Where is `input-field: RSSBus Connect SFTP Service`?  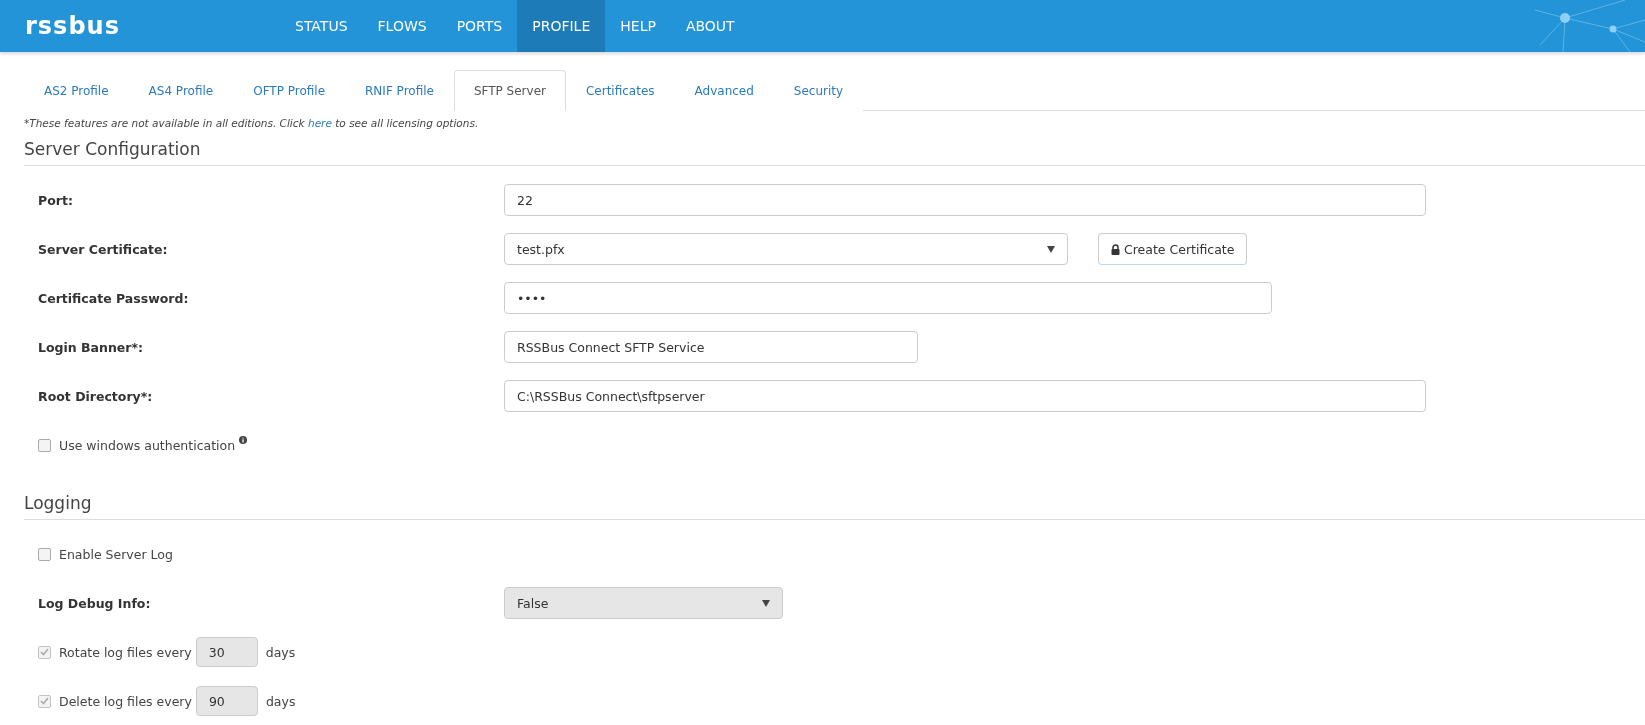 input-field: RSSBus Connect SFTP Service is located at coordinates (711, 347).